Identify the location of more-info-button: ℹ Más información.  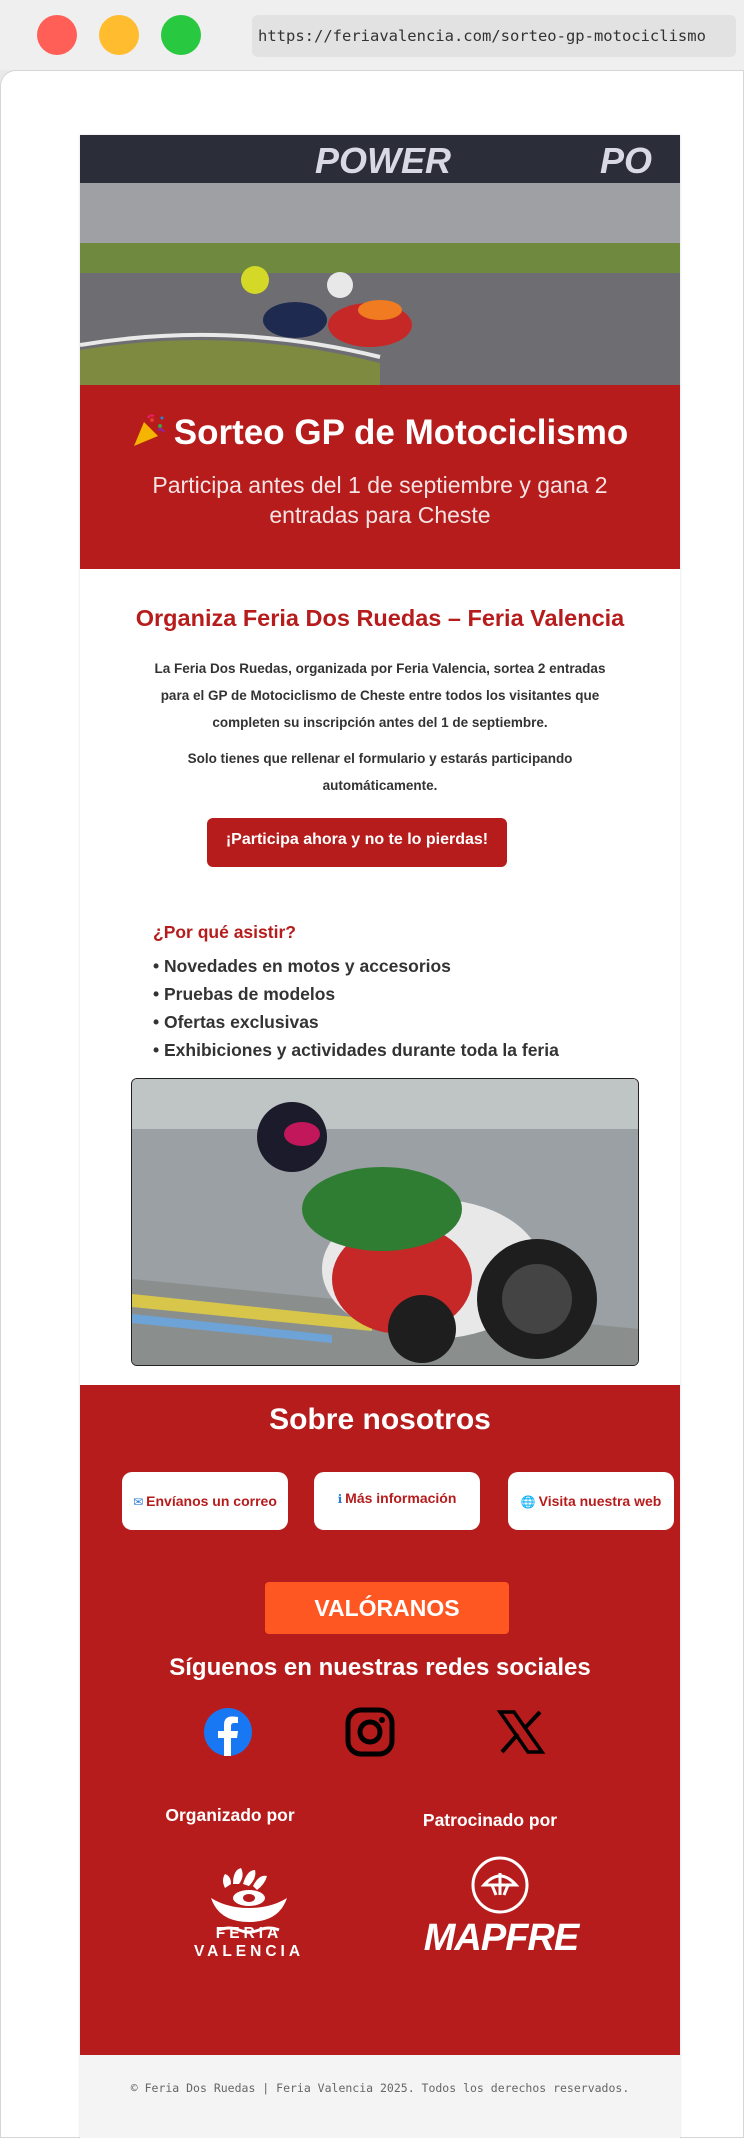
(397, 1501).